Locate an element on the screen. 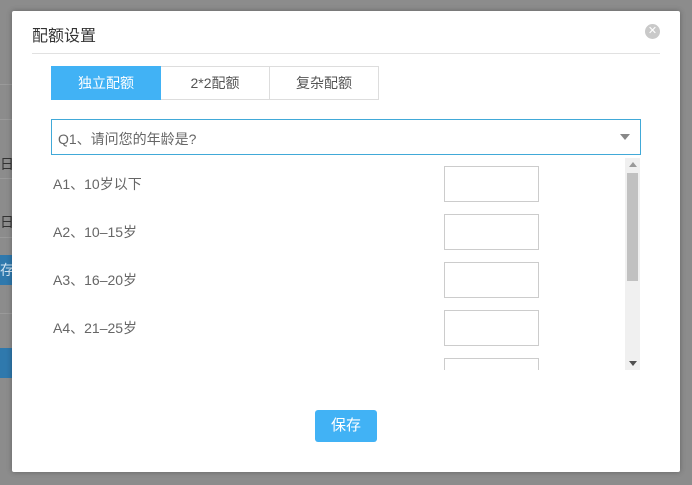 The width and height of the screenshot is (692, 485). question-select-value: Q1、请问您的年龄是? is located at coordinates (127, 139).